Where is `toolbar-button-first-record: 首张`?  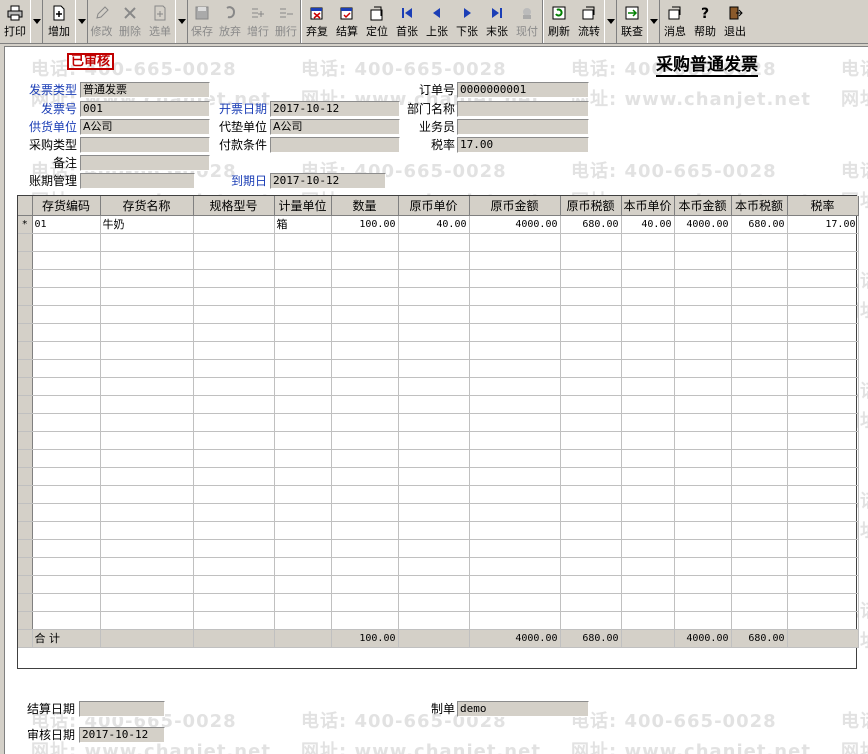
toolbar-button-first-record: 首张 is located at coordinates (407, 21).